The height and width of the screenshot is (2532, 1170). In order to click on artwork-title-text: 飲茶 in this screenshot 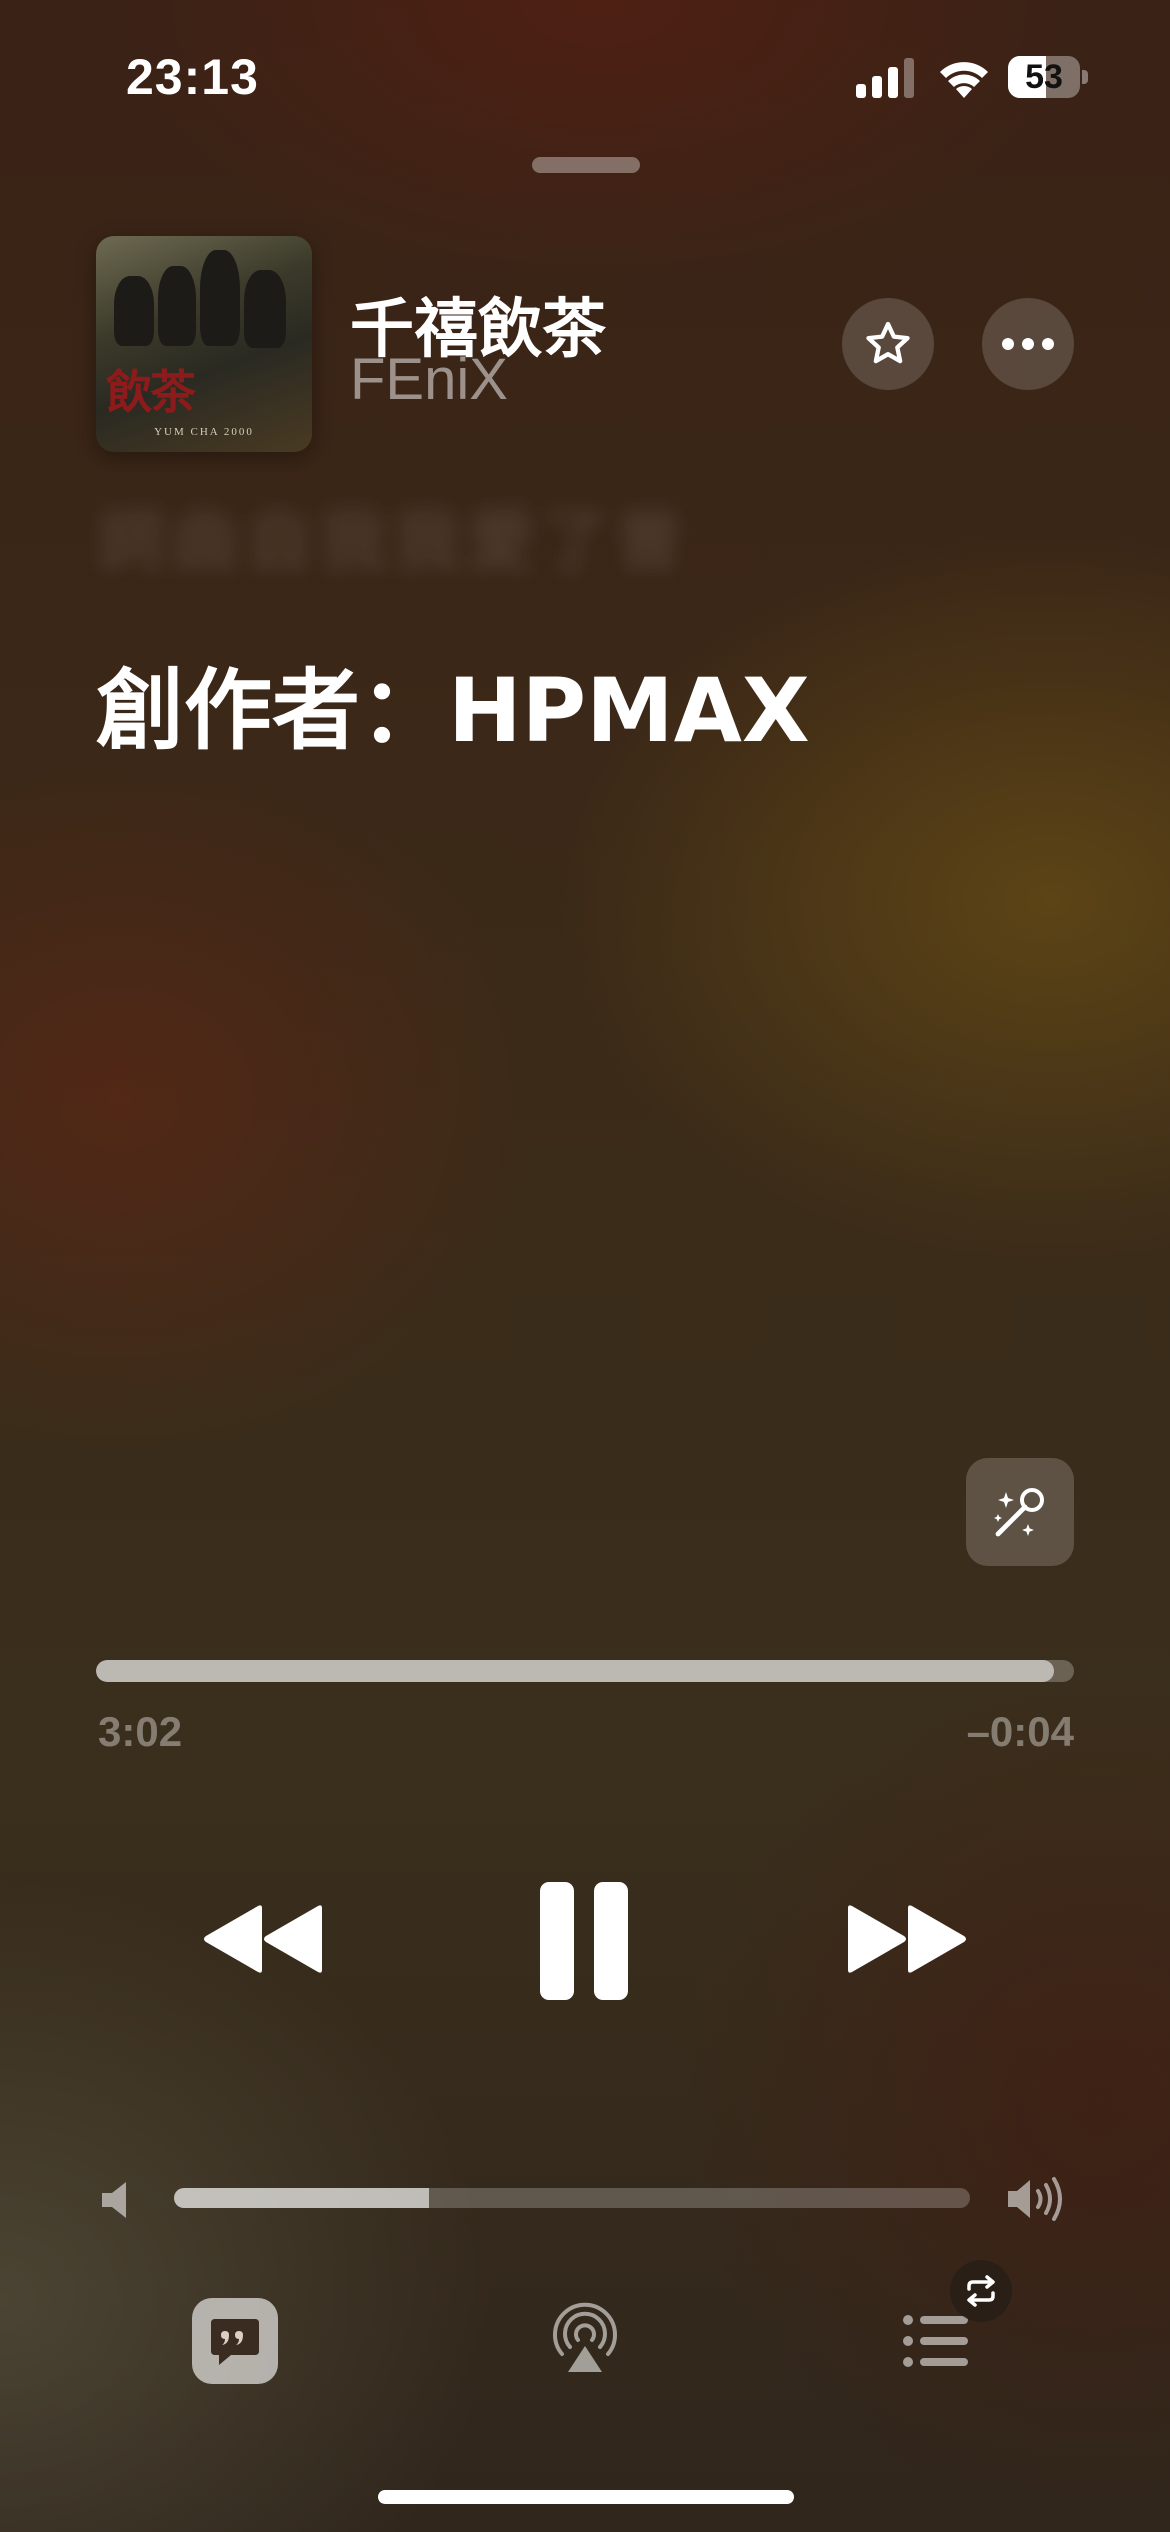, I will do `click(151, 392)`.